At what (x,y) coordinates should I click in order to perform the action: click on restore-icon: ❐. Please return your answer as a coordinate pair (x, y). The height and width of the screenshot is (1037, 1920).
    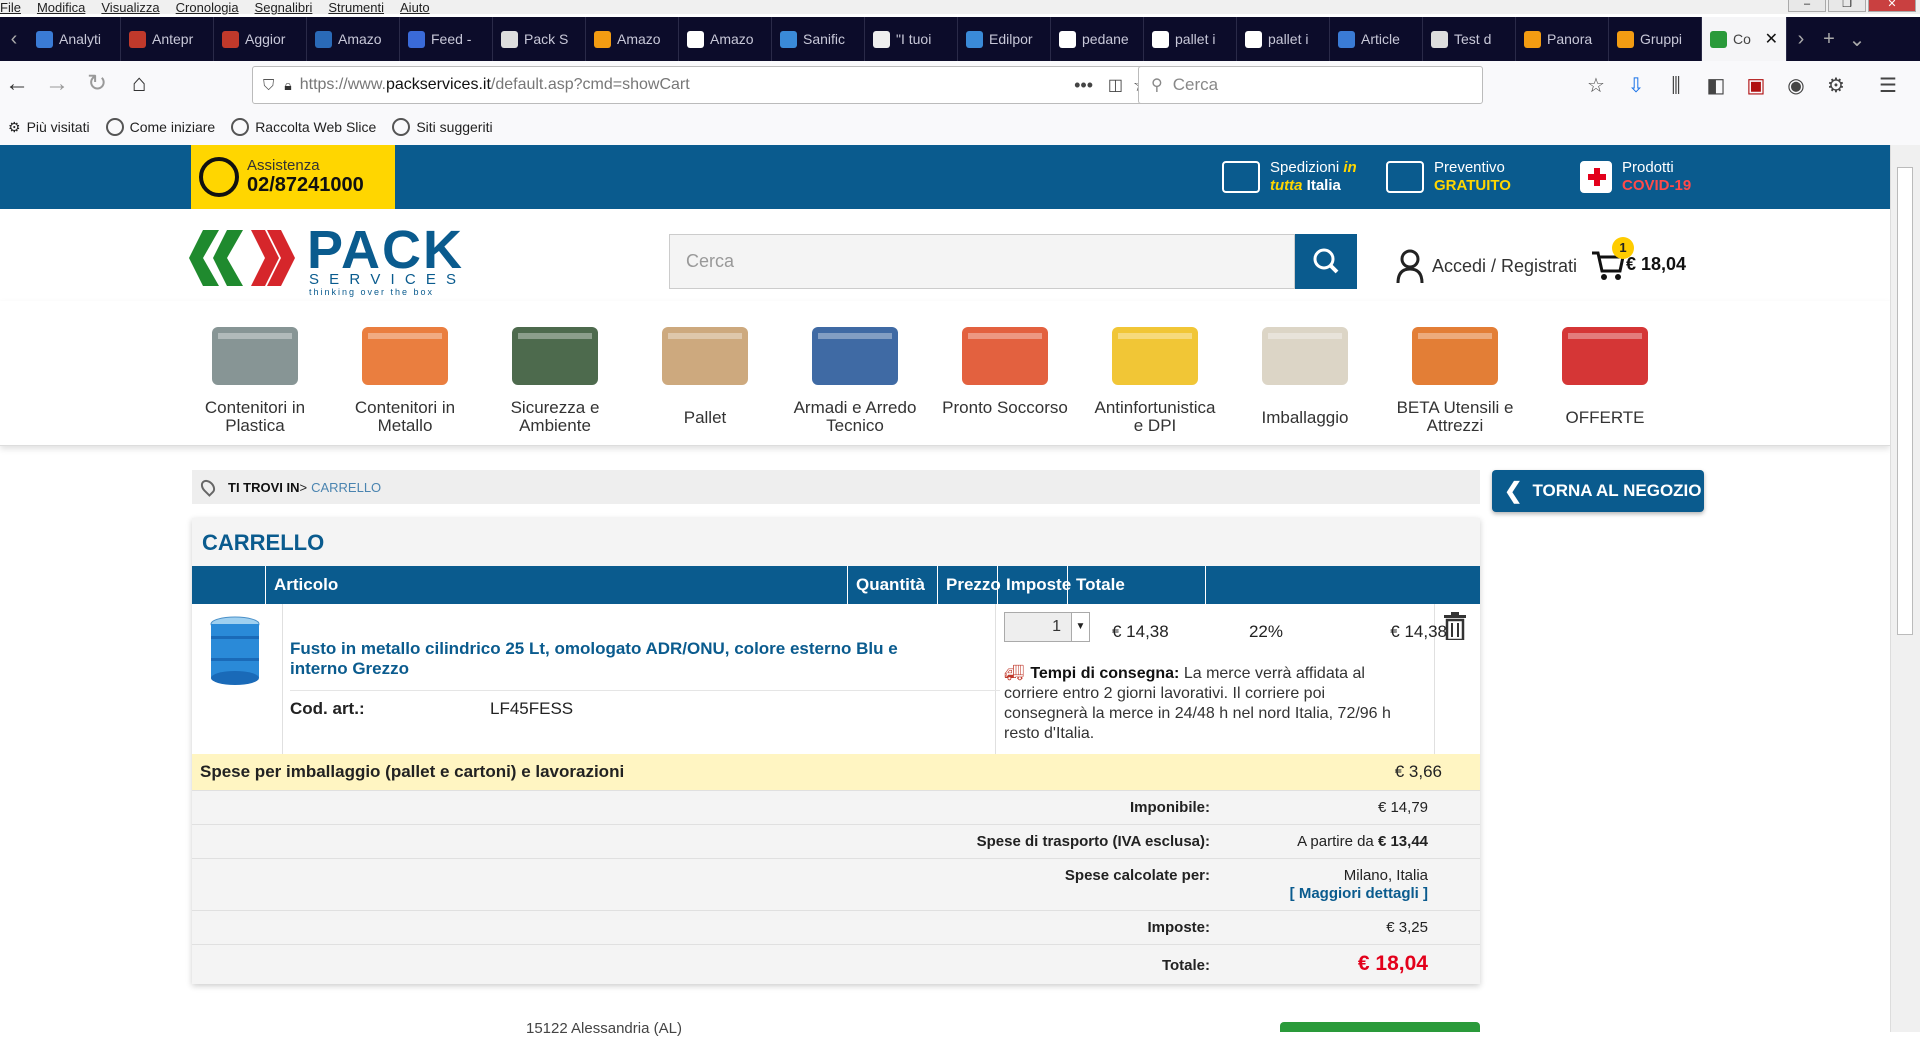
    Looking at the image, I should click on (1847, 6).